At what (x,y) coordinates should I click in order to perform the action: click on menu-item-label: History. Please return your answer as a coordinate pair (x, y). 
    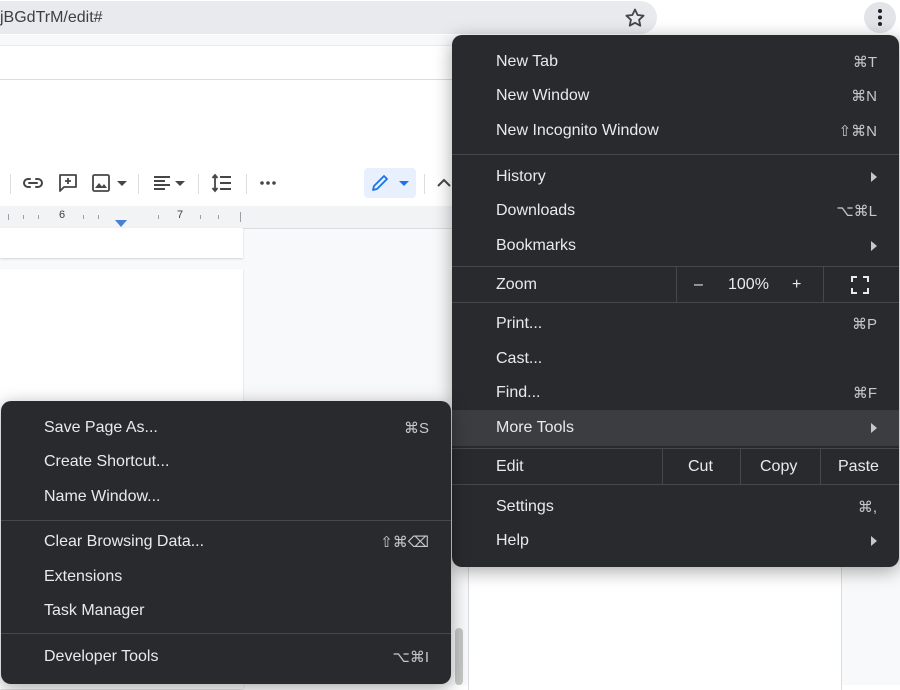
    Looking at the image, I should click on (521, 176).